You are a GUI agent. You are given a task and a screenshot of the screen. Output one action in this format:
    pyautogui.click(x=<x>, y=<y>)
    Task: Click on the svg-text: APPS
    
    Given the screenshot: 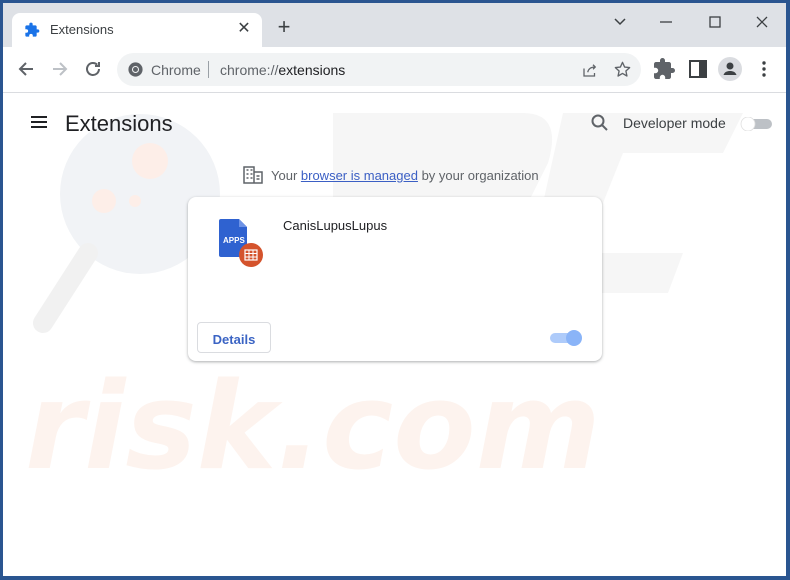 What is the action you would take?
    pyautogui.click(x=234, y=240)
    